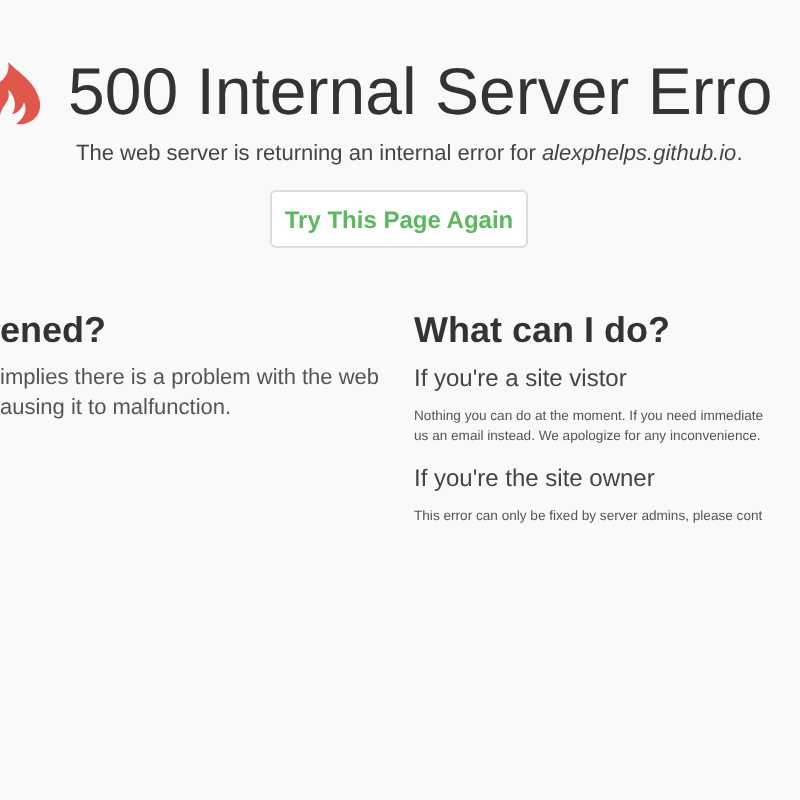 The image size is (800, 800). Describe the element at coordinates (399, 219) in the screenshot. I see `retry-button: Try This Page Again` at that location.